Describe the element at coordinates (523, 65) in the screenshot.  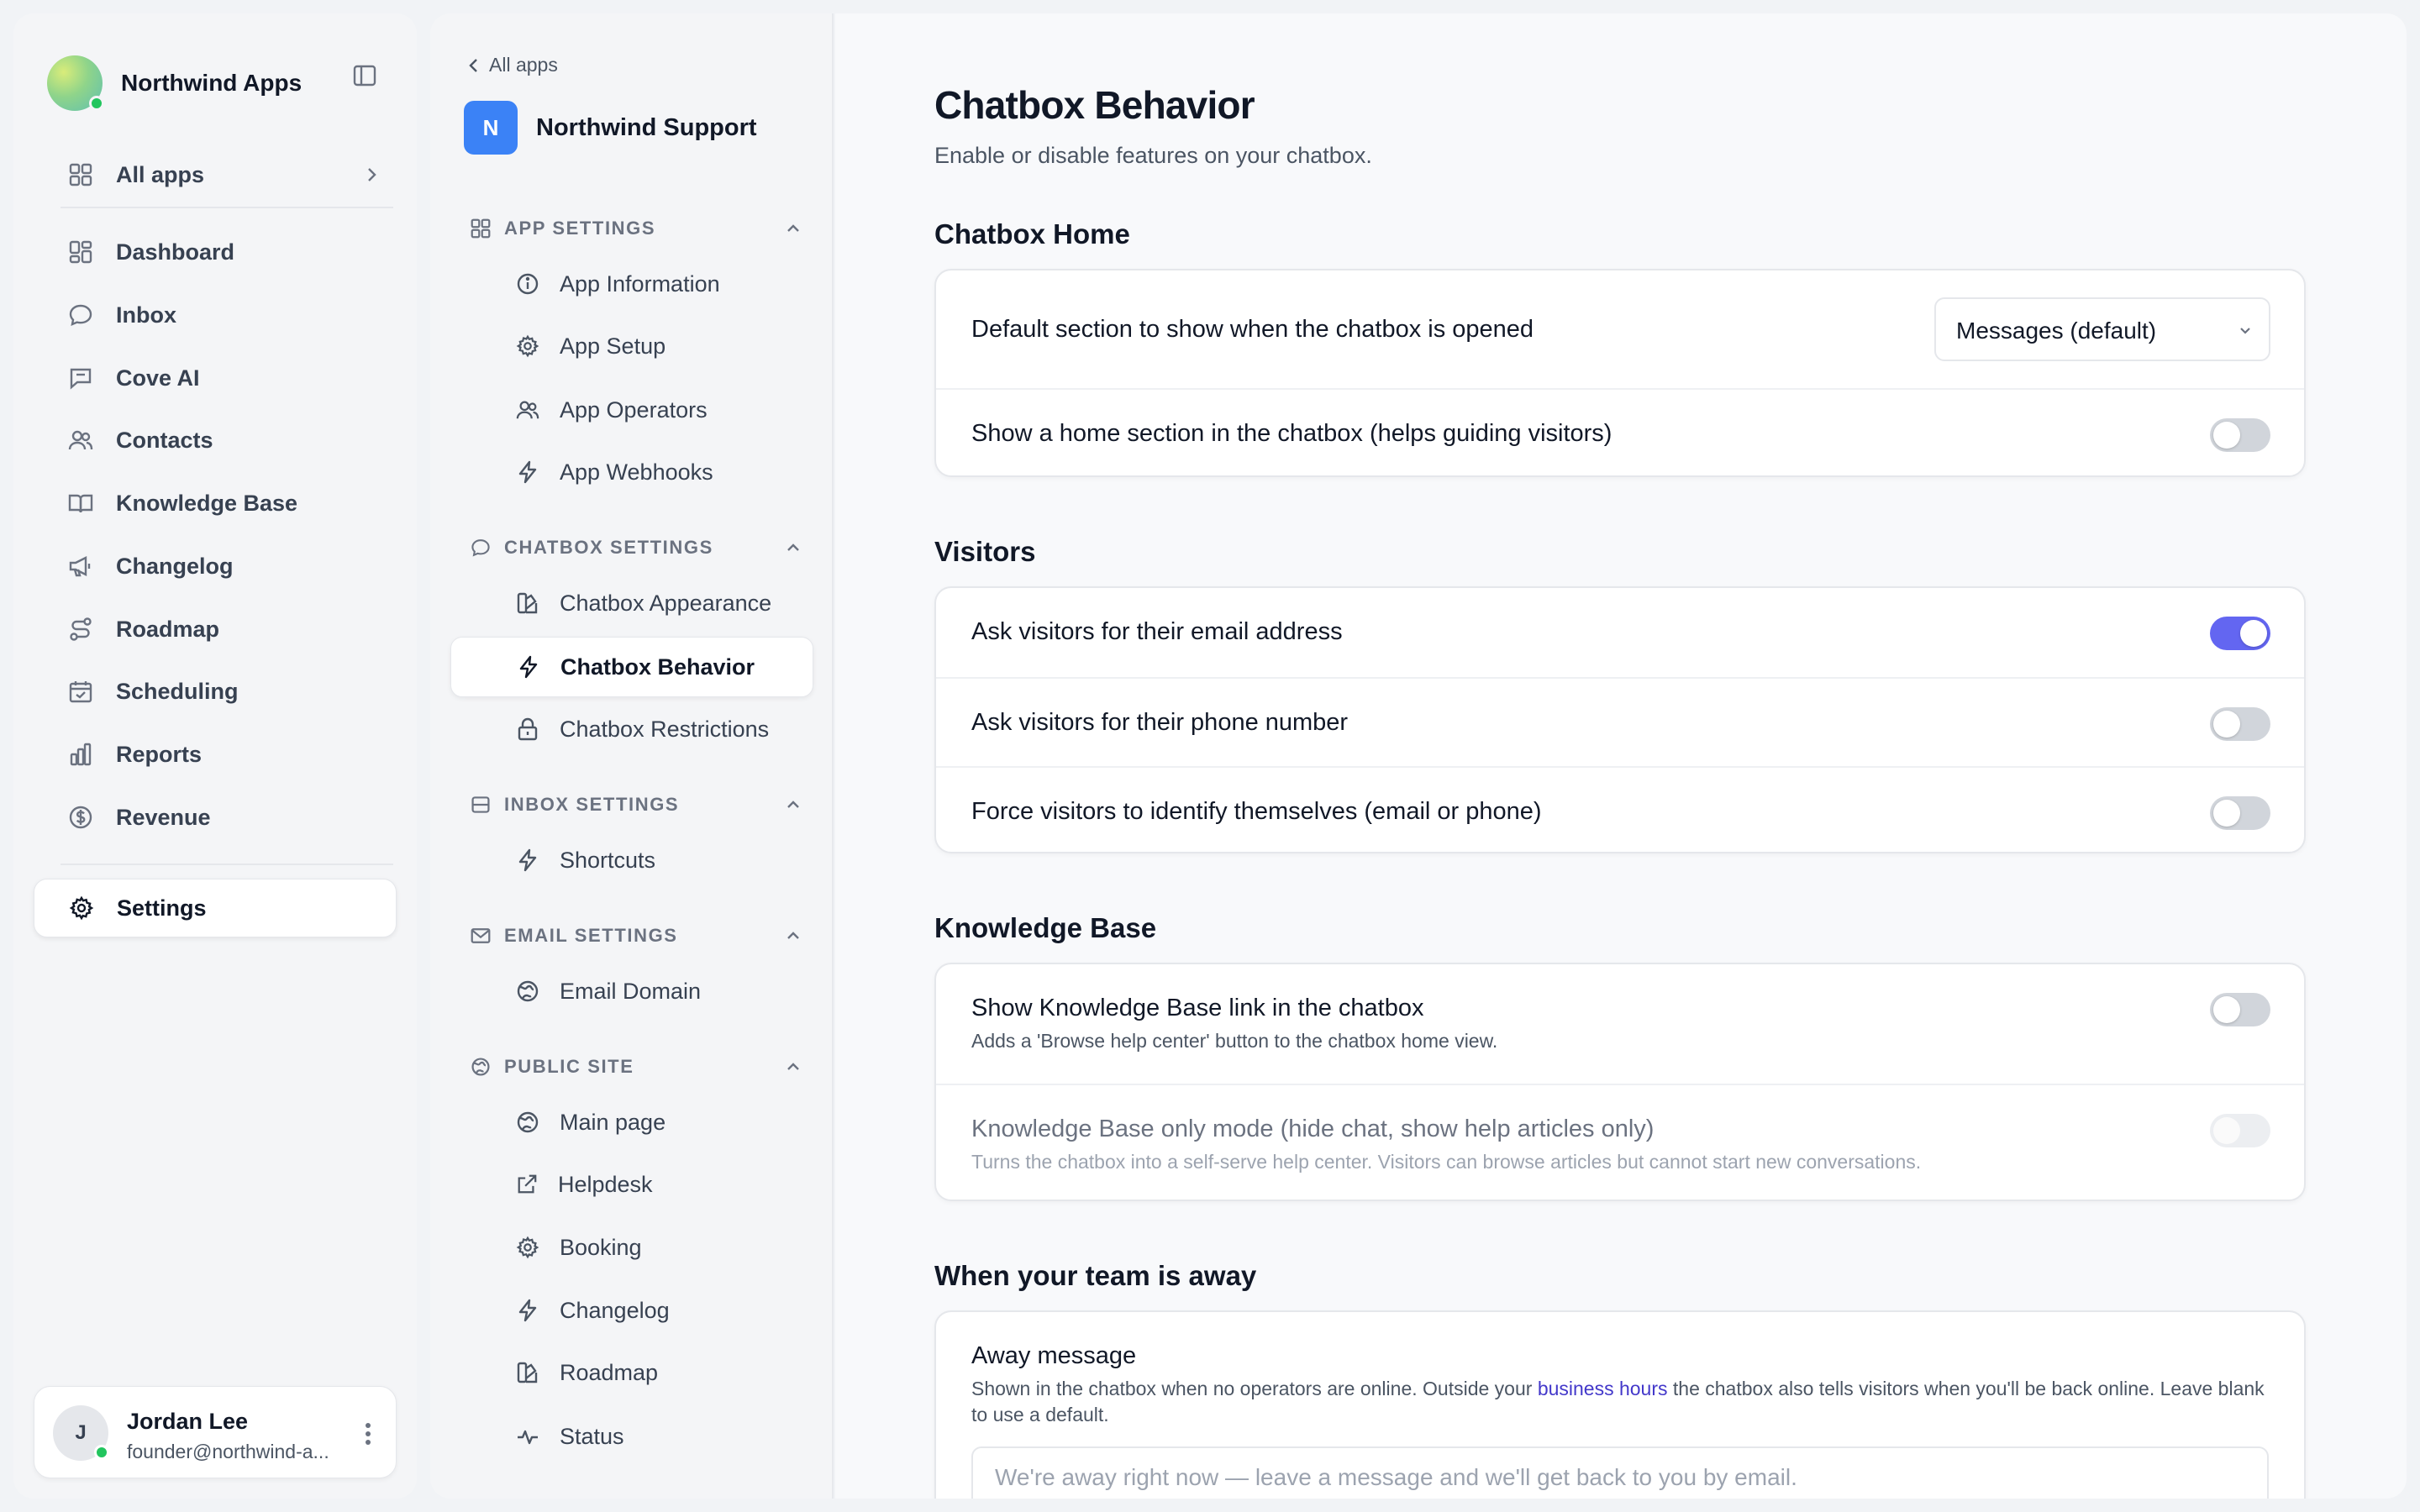
I see `back-link-label: All apps` at that location.